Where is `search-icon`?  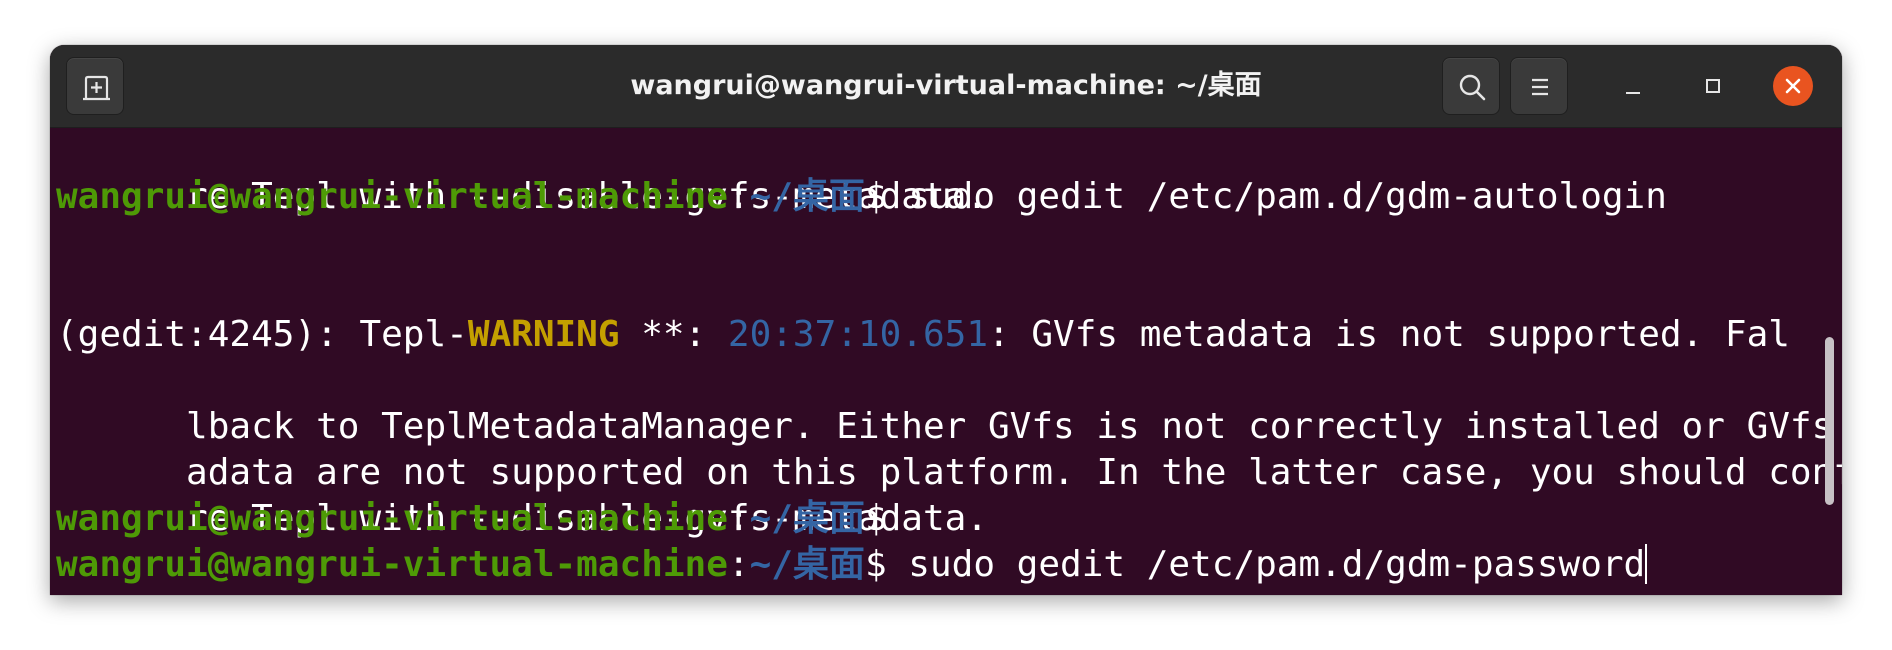
search-icon is located at coordinates (1472, 87).